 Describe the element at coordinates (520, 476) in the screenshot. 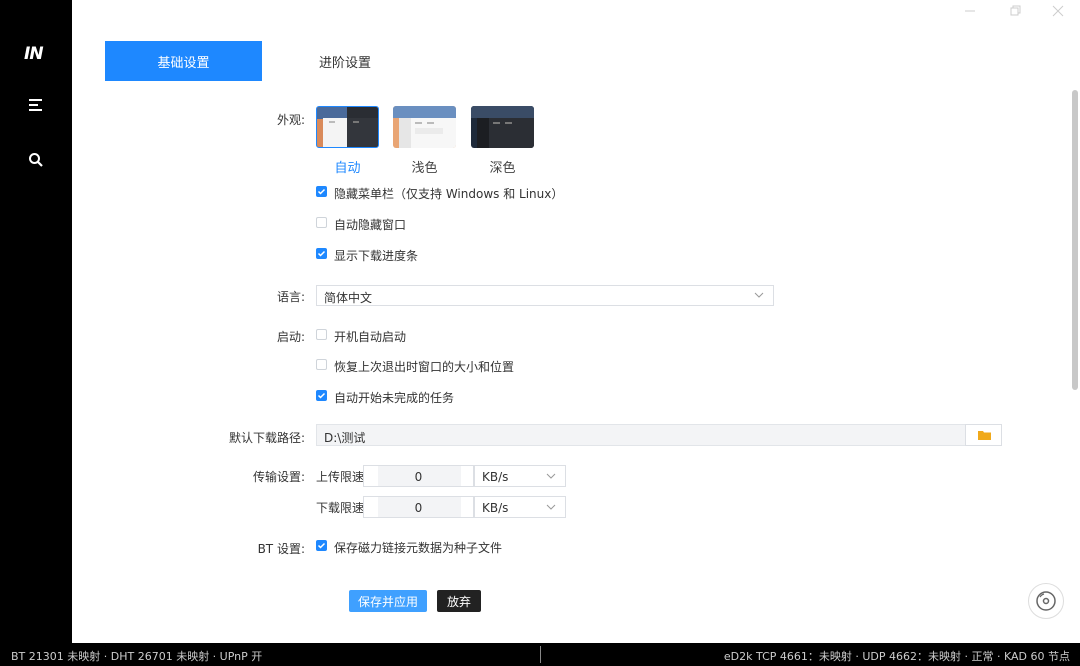

I see `upload-unit-select: KB/s` at that location.